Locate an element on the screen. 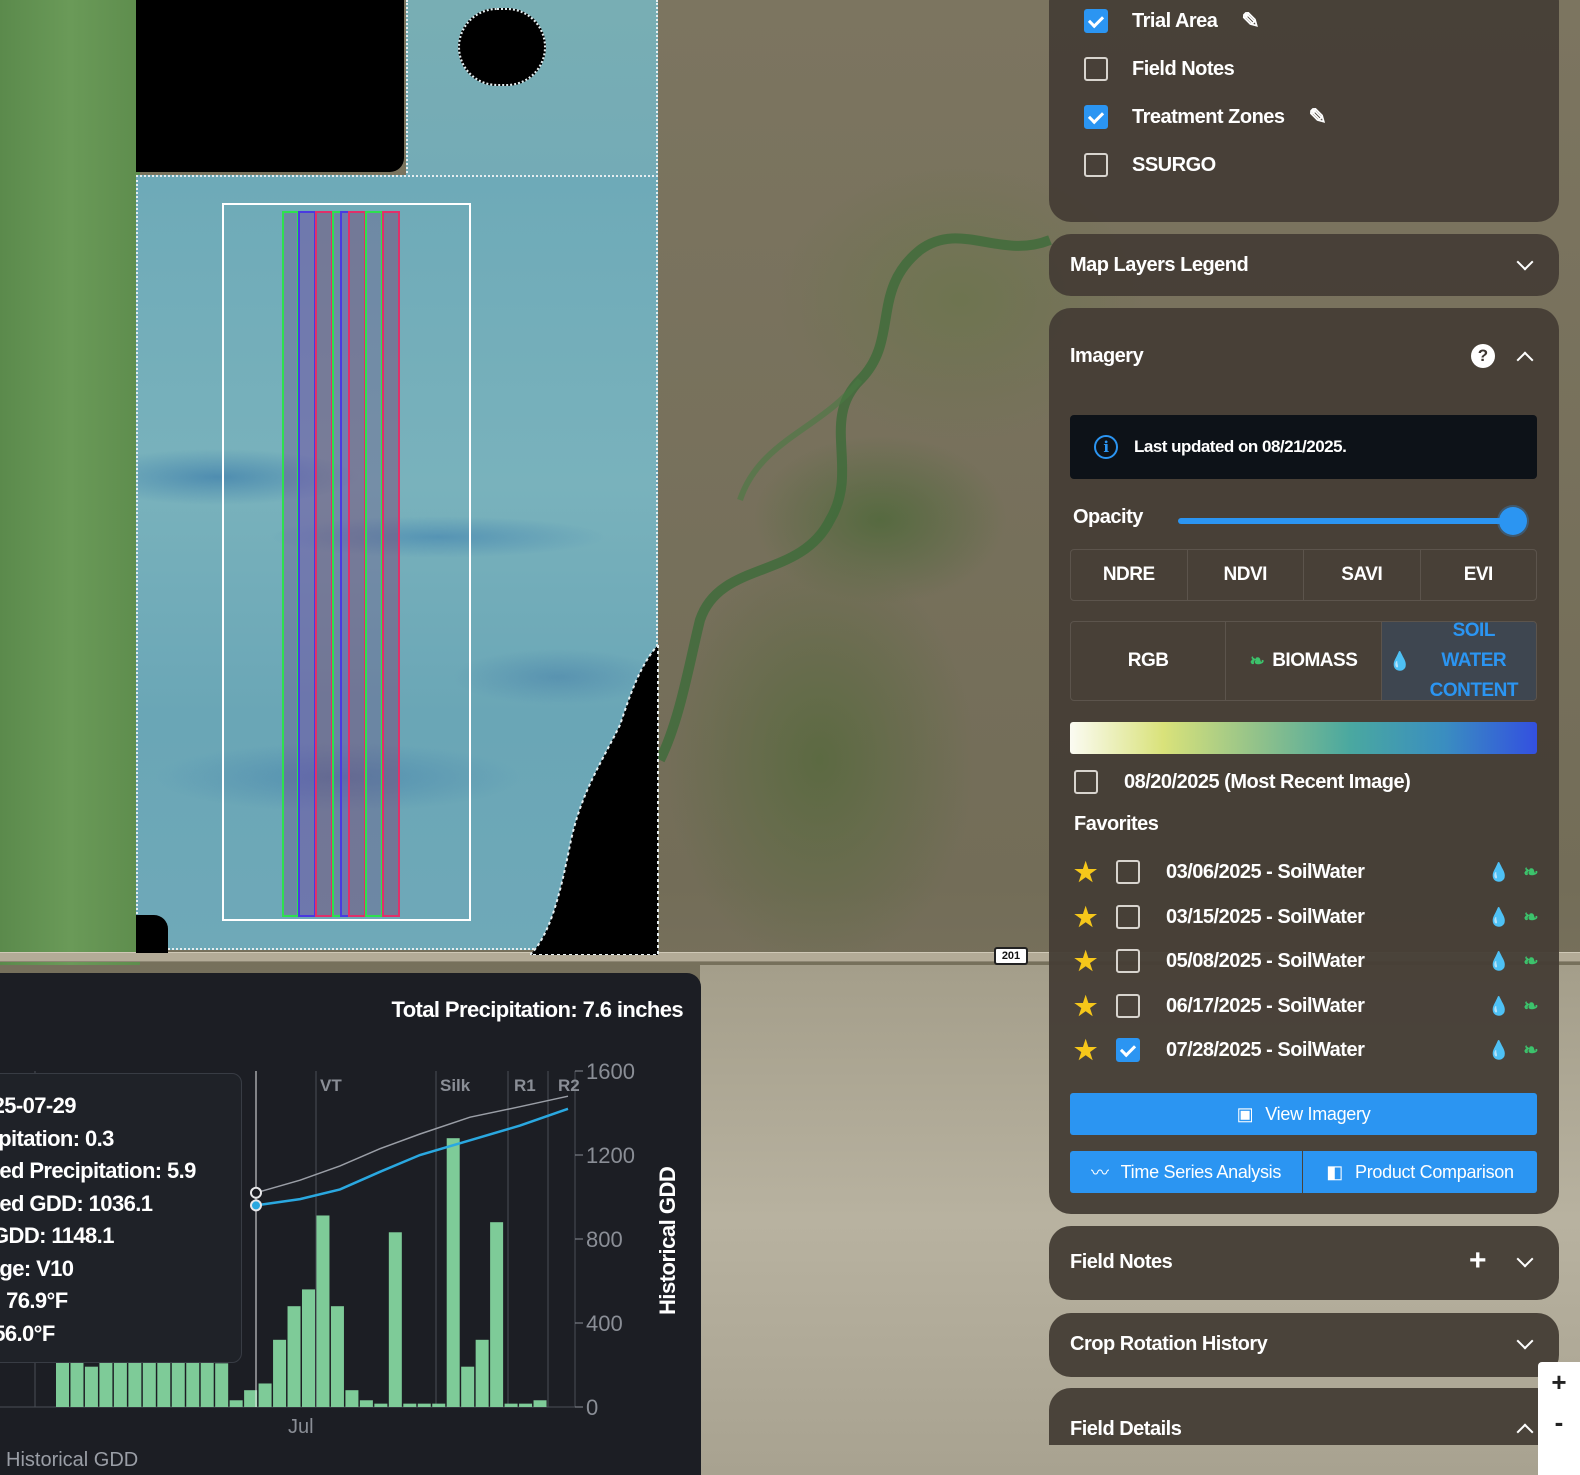 Image resolution: width=1580 pixels, height=1475 pixels. ssurgo-checkbox is located at coordinates (1096, 165).